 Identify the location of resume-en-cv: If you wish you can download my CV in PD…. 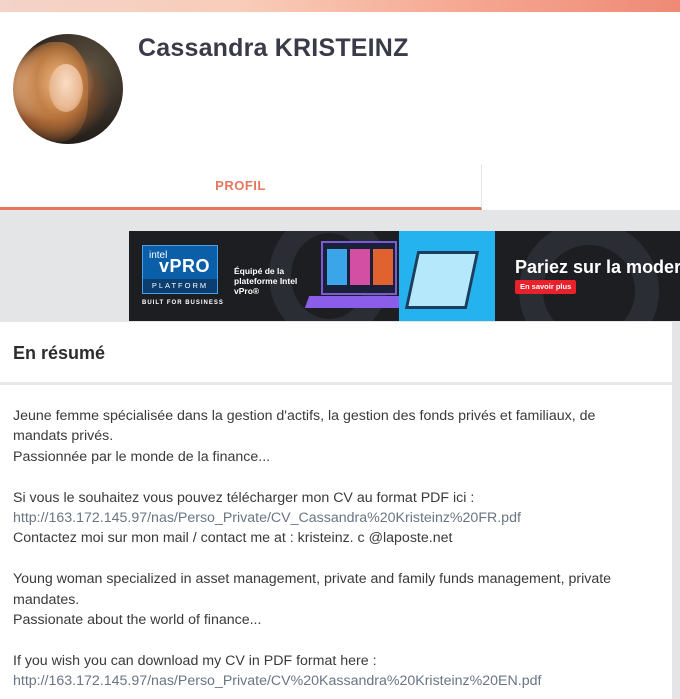
(333, 671).